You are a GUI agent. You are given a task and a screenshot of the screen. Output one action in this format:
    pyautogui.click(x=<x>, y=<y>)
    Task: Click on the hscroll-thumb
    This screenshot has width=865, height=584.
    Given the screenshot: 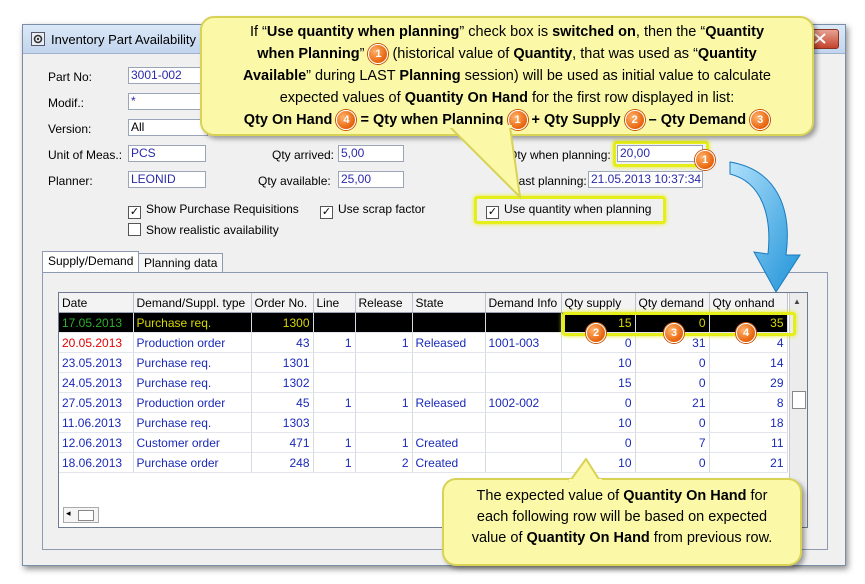 What is the action you would take?
    pyautogui.click(x=86, y=515)
    